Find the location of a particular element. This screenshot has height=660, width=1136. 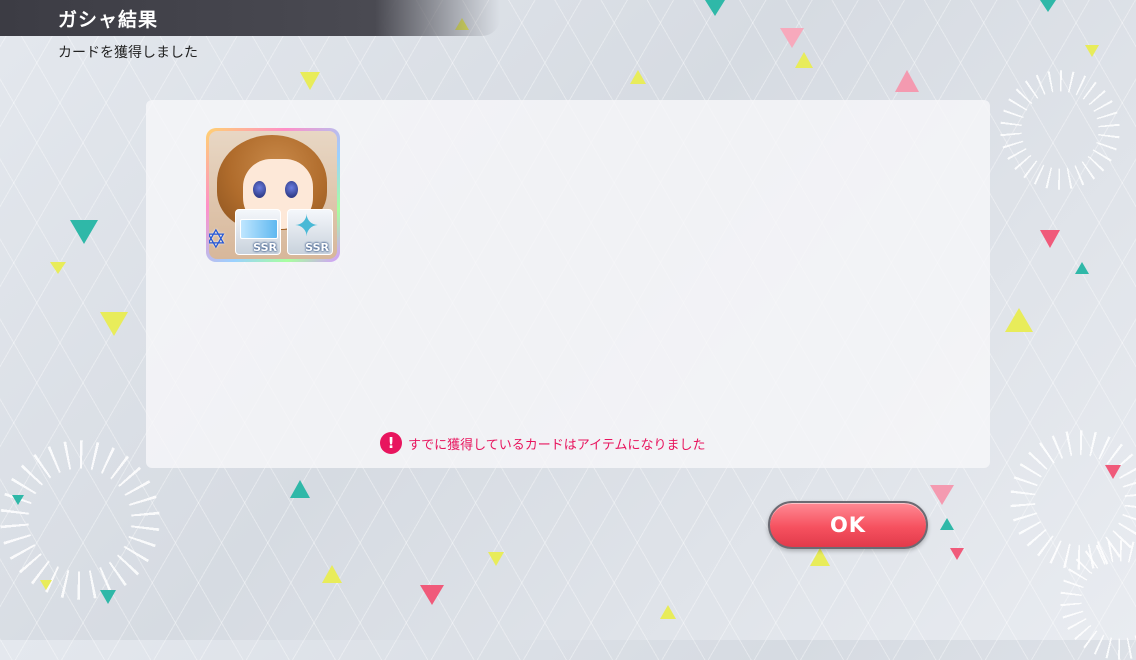

rank-star-icon: ✡ is located at coordinates (218, 240).